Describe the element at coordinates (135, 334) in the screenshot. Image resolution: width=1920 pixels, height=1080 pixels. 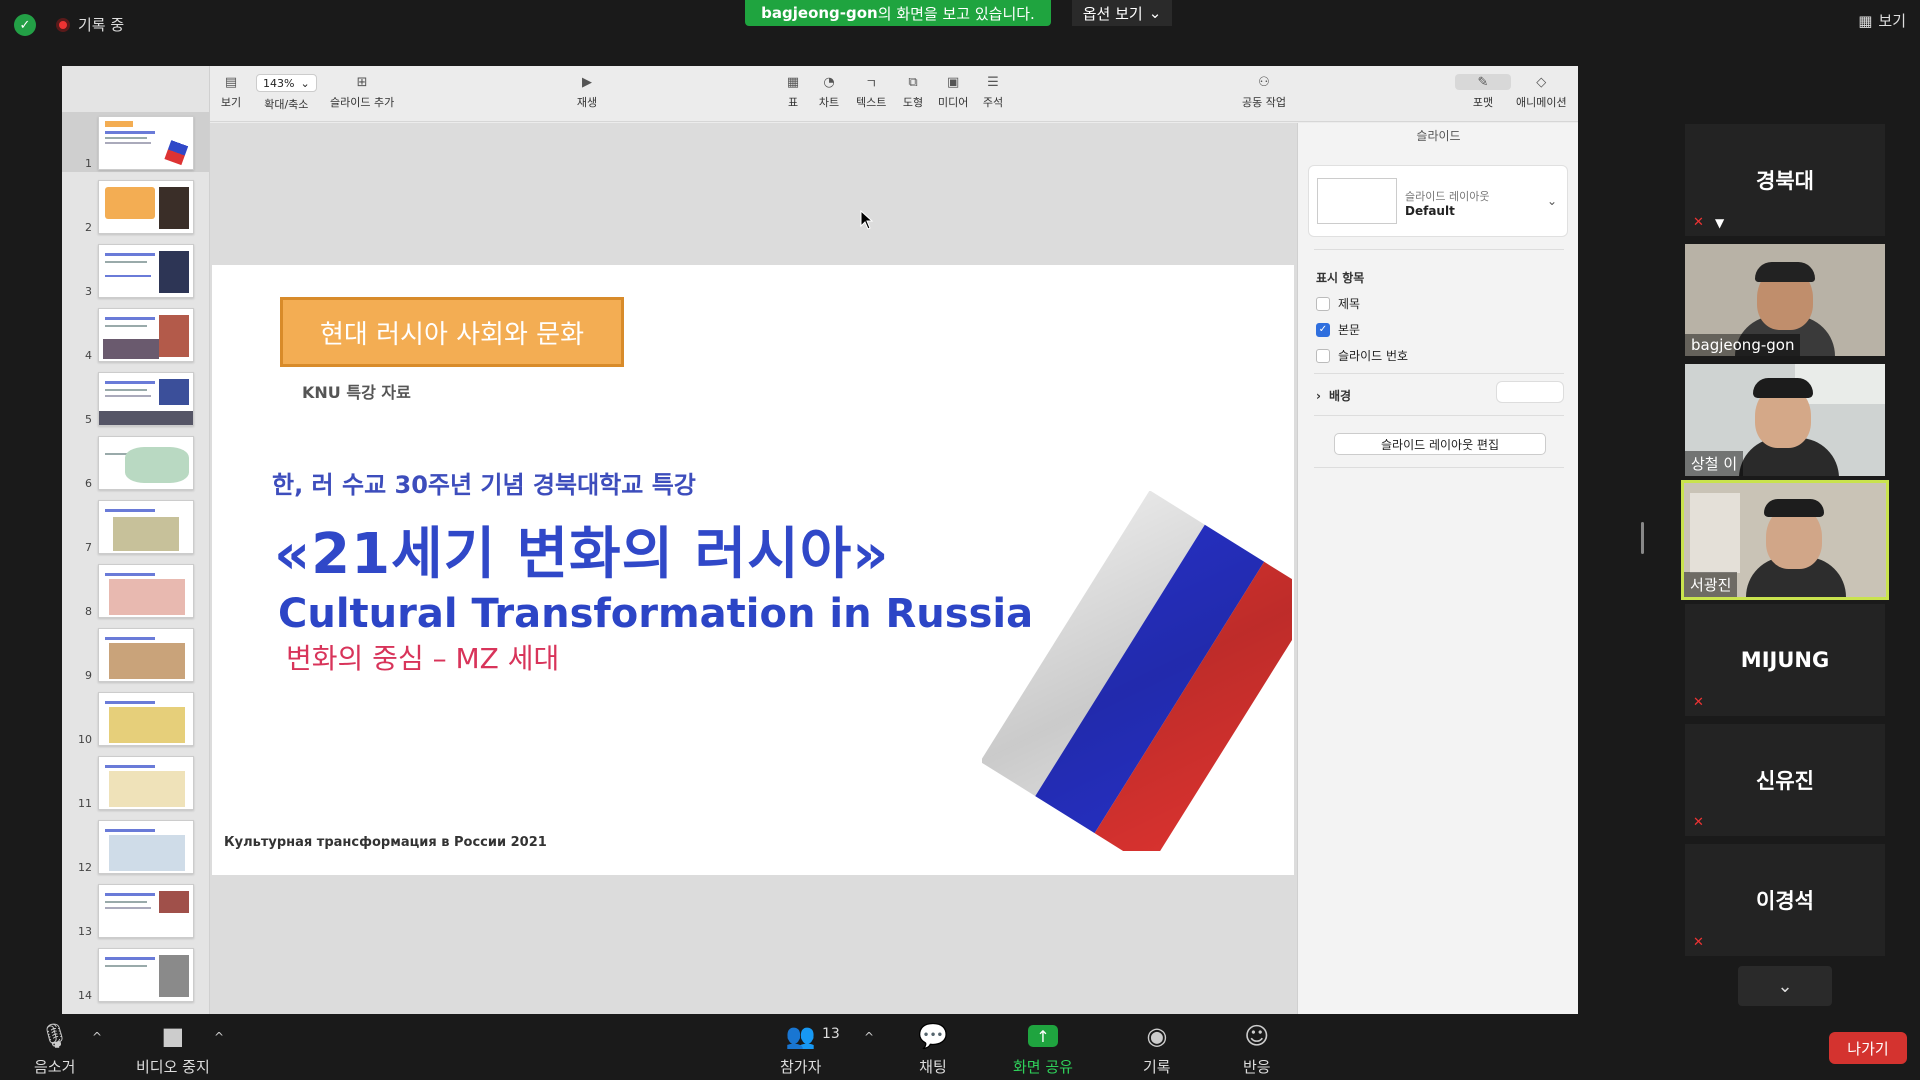
I see `slide-thumbnail: 4` at that location.